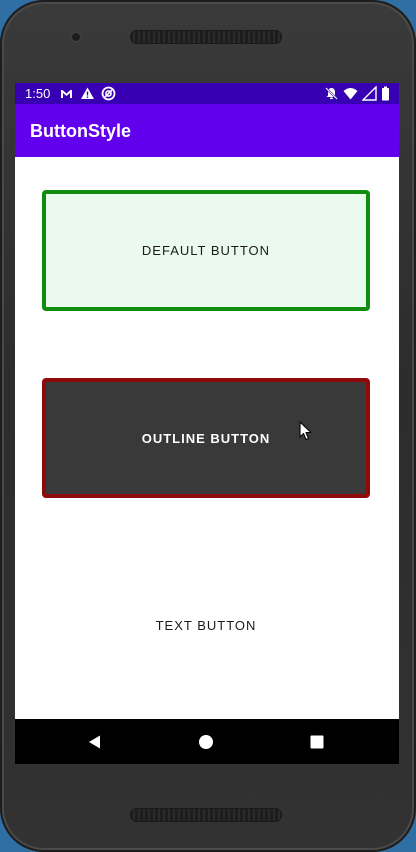 Image resolution: width=416 pixels, height=852 pixels. Describe the element at coordinates (306, 431) in the screenshot. I see `mouse-pointer-icon` at that location.